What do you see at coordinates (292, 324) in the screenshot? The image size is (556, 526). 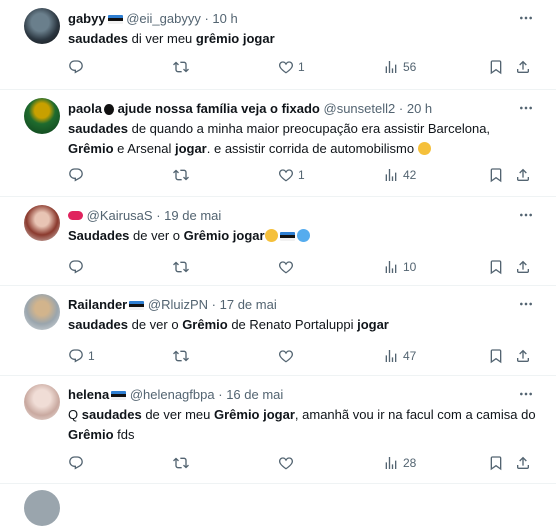 I see `tweet-text-segment: de Renato Portaluppi` at bounding box center [292, 324].